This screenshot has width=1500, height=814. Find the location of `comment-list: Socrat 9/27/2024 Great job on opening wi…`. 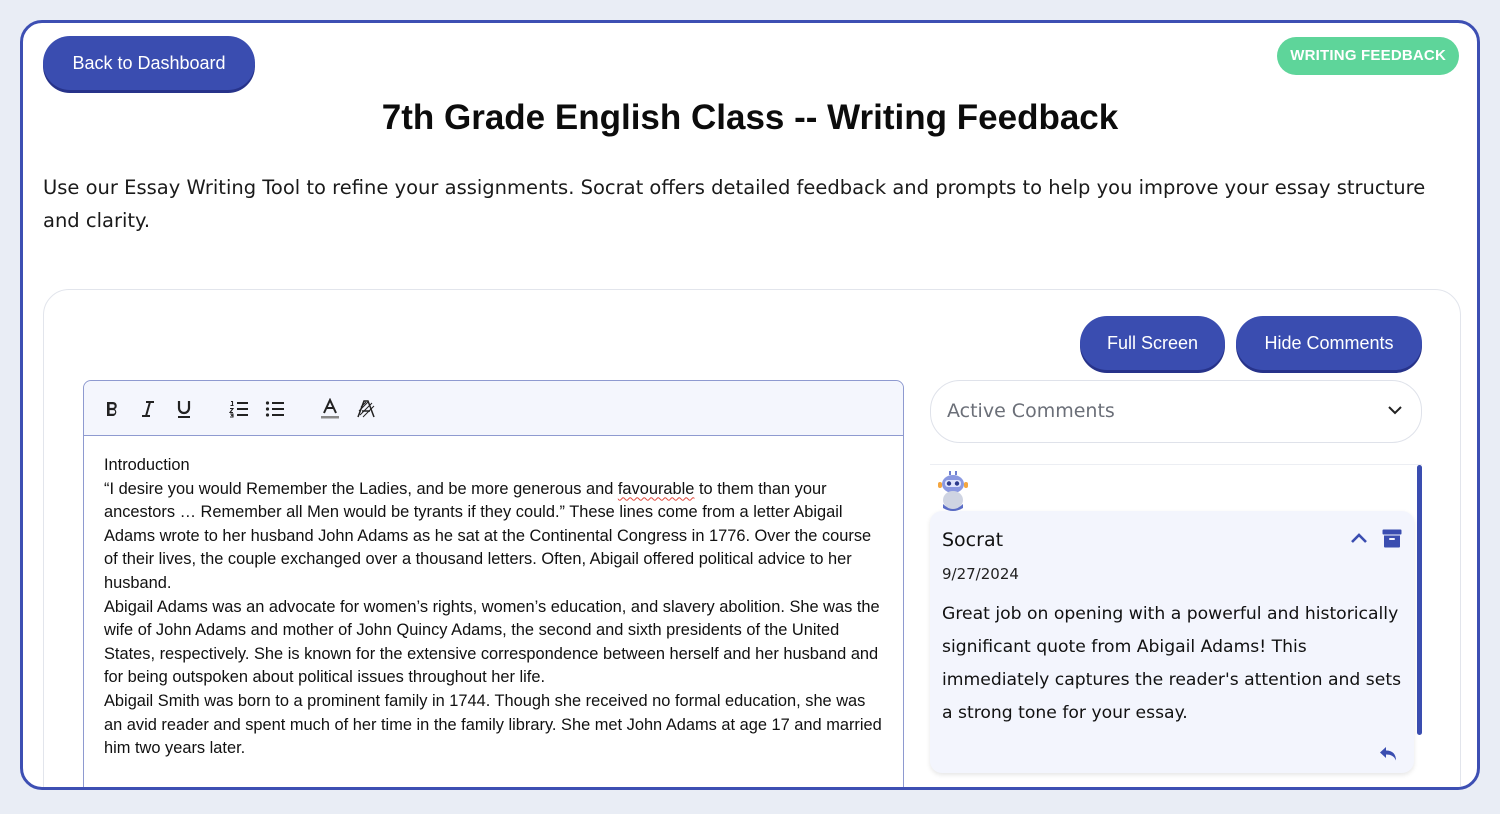

comment-list: Socrat 9/27/2024 Great job on opening wi… is located at coordinates (1176, 625).